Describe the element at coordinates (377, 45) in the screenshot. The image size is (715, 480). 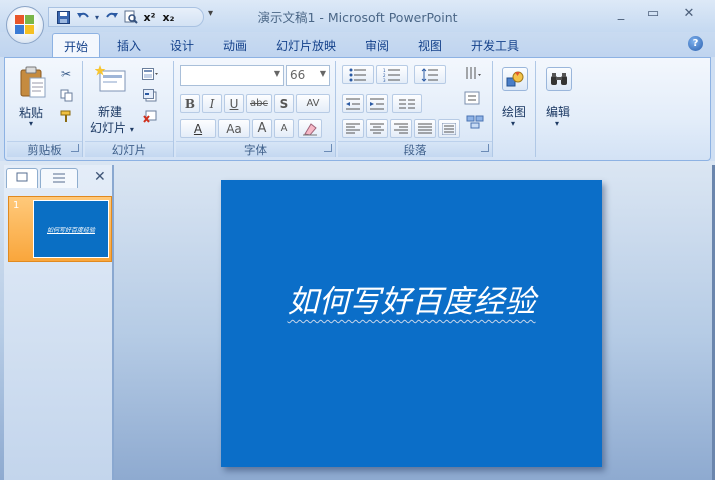
I see `tab-review: 审阅` at that location.